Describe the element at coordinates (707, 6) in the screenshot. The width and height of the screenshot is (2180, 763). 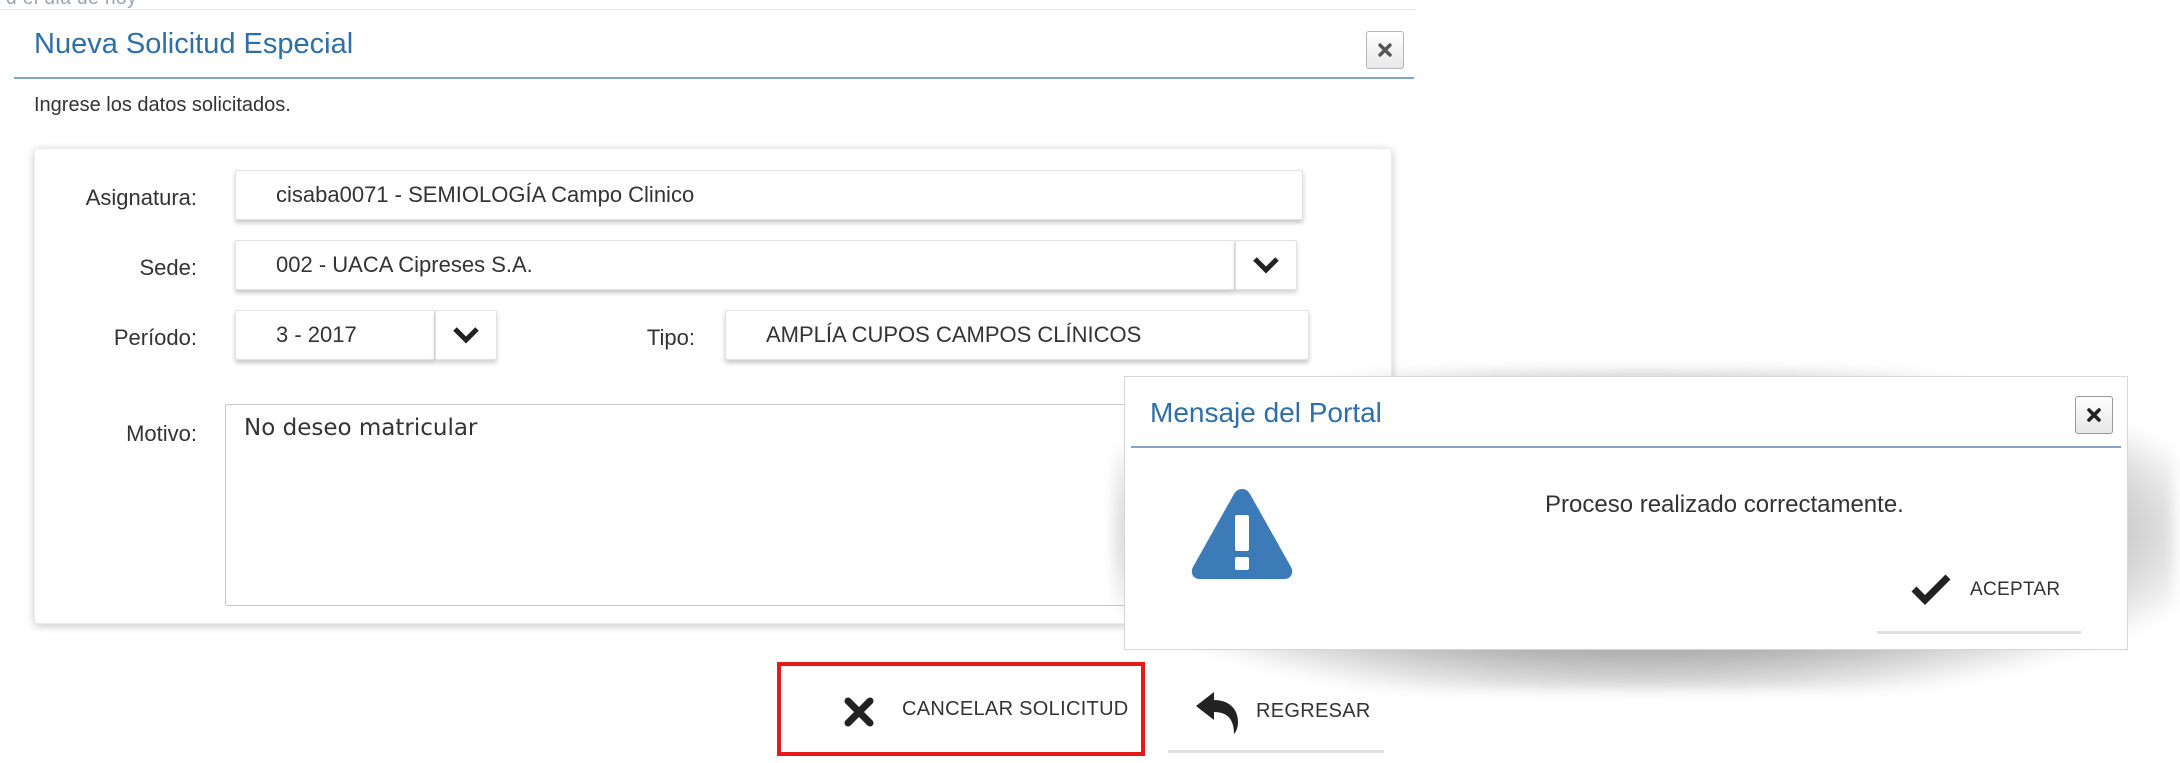
I see `background-page-strip: d el dia de hoy` at that location.